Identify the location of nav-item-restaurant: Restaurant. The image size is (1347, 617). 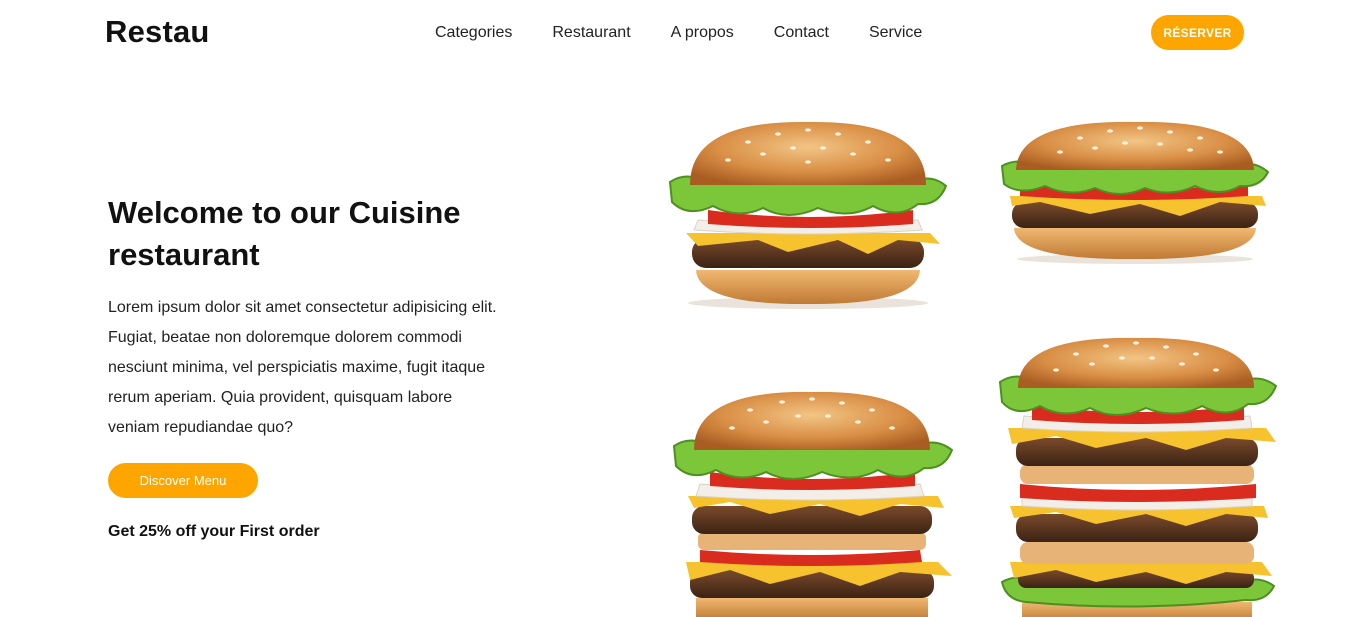
(591, 33).